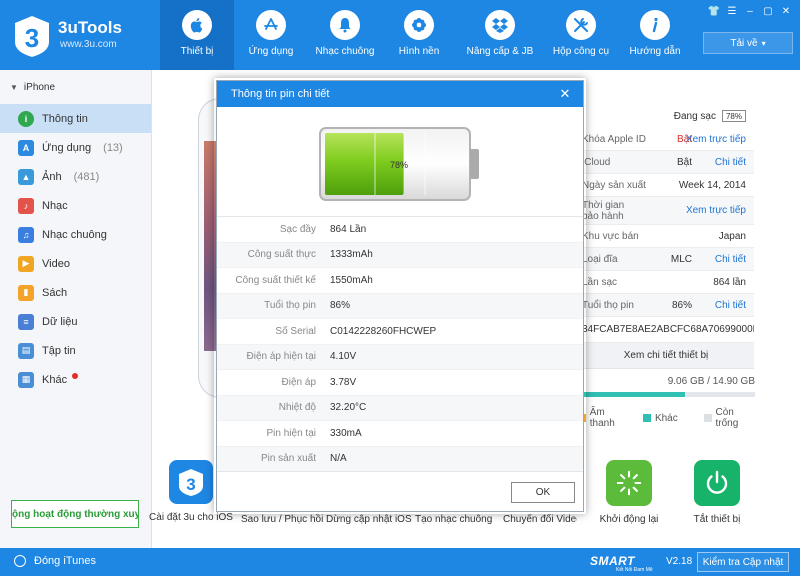  Describe the element at coordinates (75, 379) in the screenshot. I see `sidebar-item-9: ▦ Khác` at that location.